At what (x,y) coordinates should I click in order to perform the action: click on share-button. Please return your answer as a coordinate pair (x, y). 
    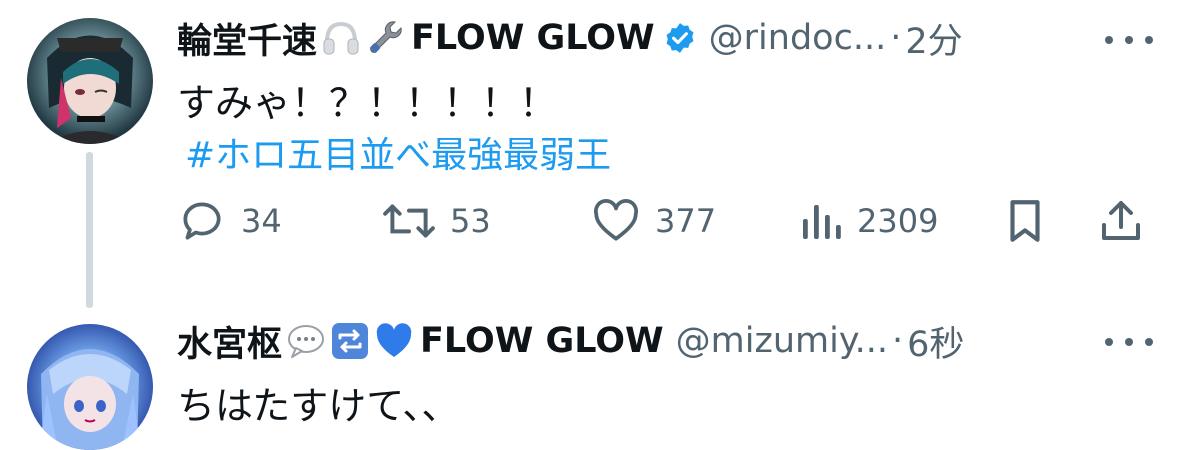
    Looking at the image, I should click on (1121, 221).